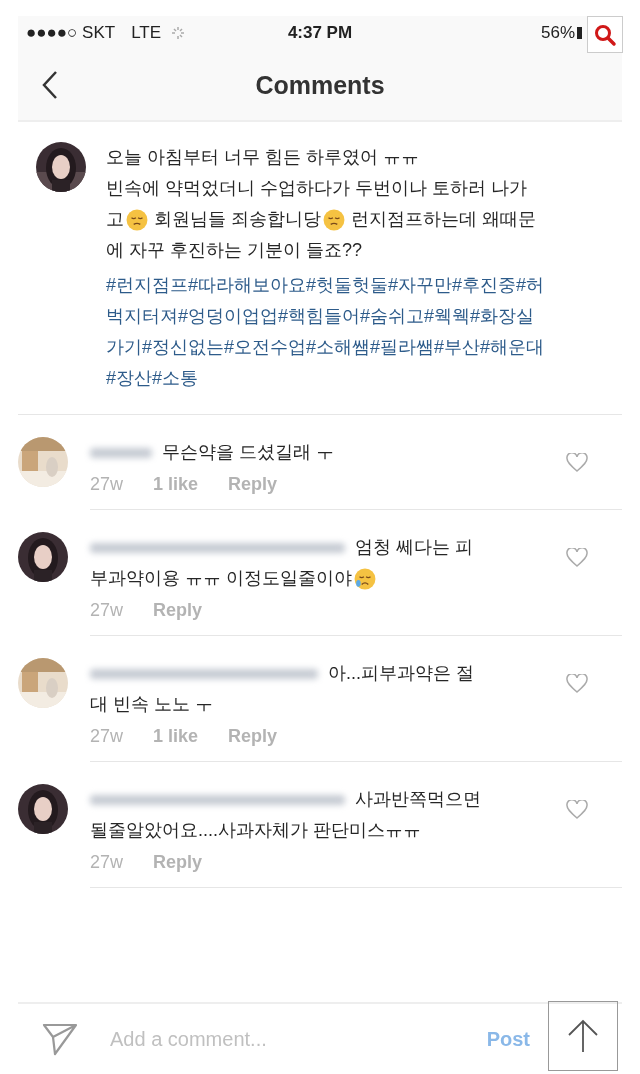  I want to click on comment-text: 무슨약을 드셨길래 ㅜ, so click(248, 452).